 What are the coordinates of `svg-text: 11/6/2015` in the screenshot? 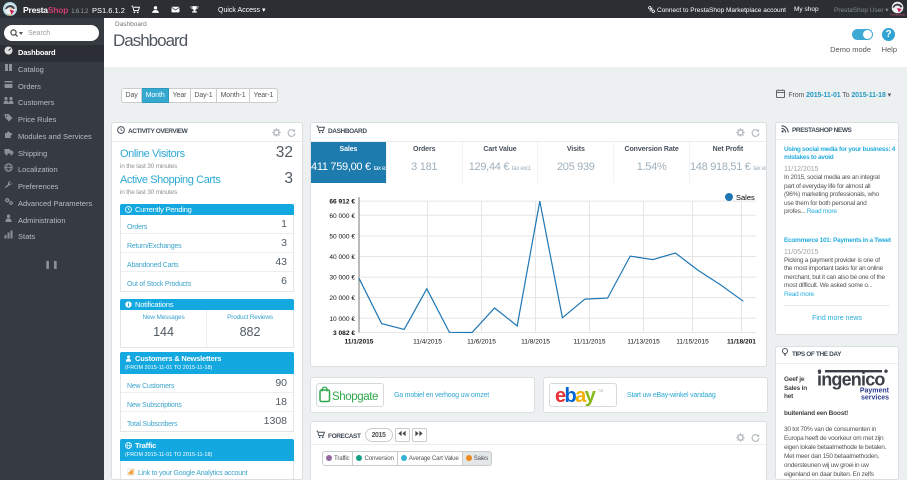 It's located at (481, 342).